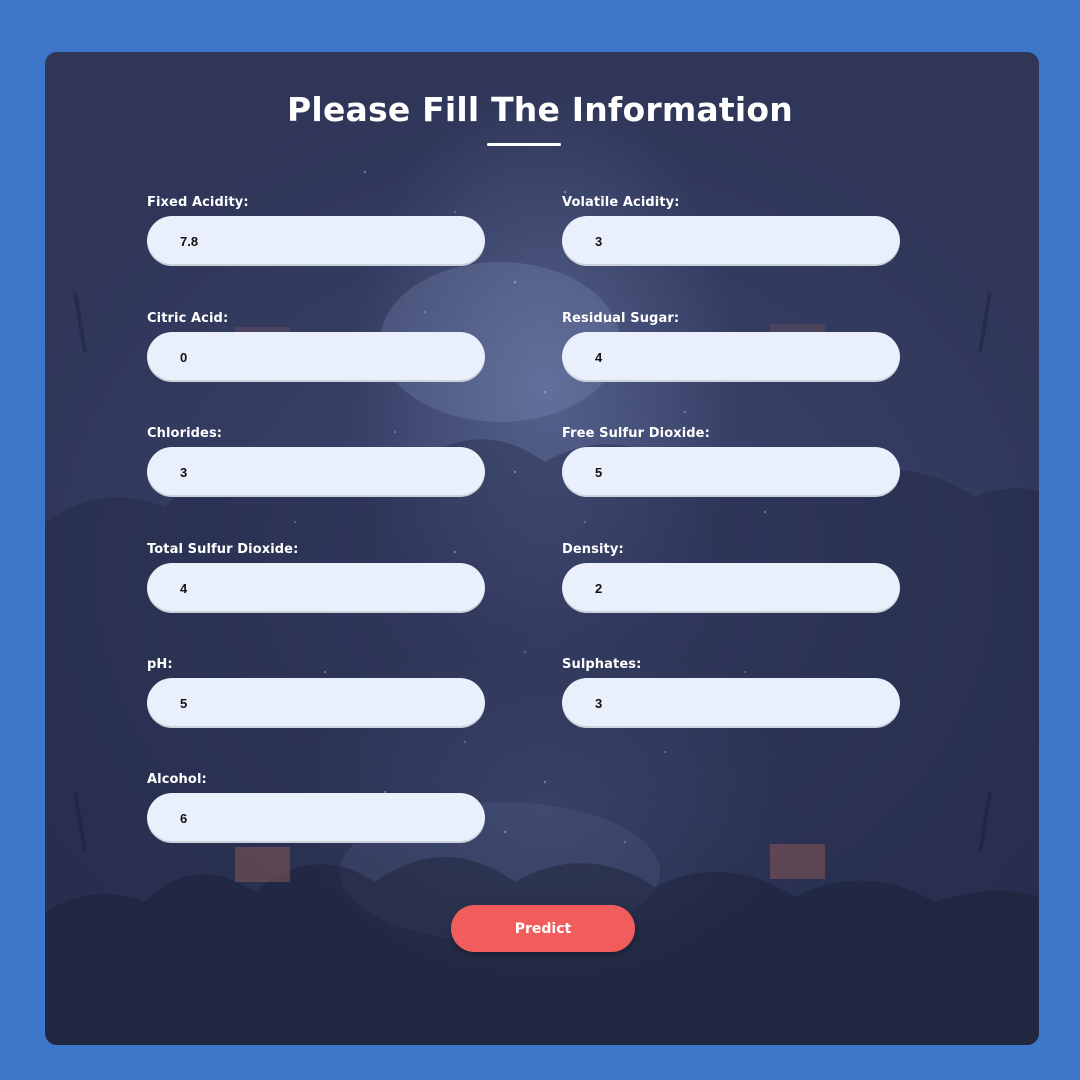 This screenshot has height=1080, width=1080. Describe the element at coordinates (524, 144) in the screenshot. I see `title-underline` at that location.